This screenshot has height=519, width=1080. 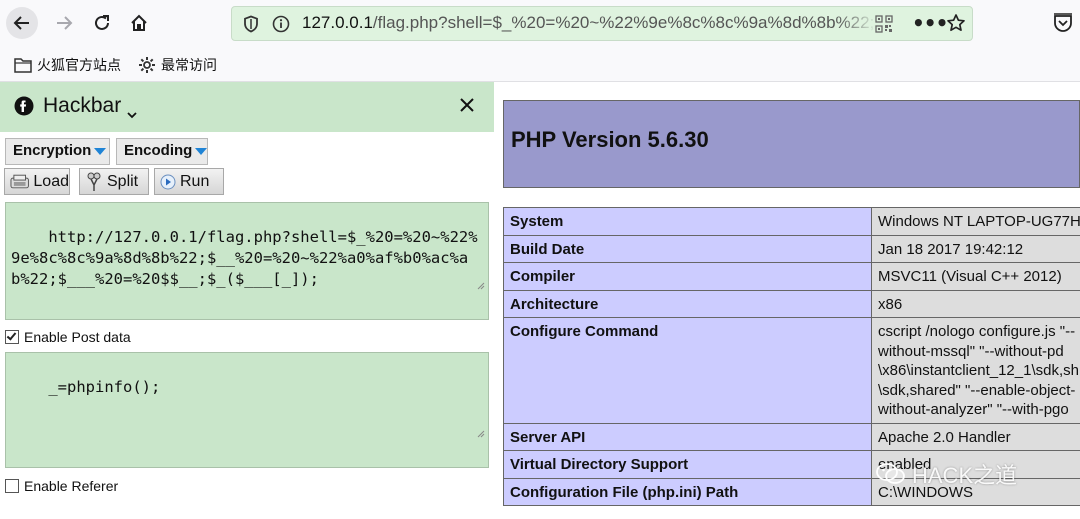 I want to click on info-value: MSVC11 (Visual C++ 2012), so click(x=975, y=276).